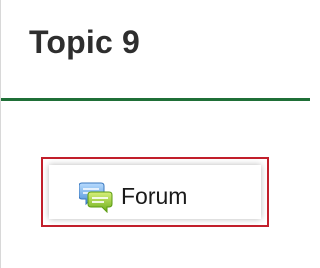 This screenshot has width=320, height=268. I want to click on forum-label: Forum, so click(154, 195).